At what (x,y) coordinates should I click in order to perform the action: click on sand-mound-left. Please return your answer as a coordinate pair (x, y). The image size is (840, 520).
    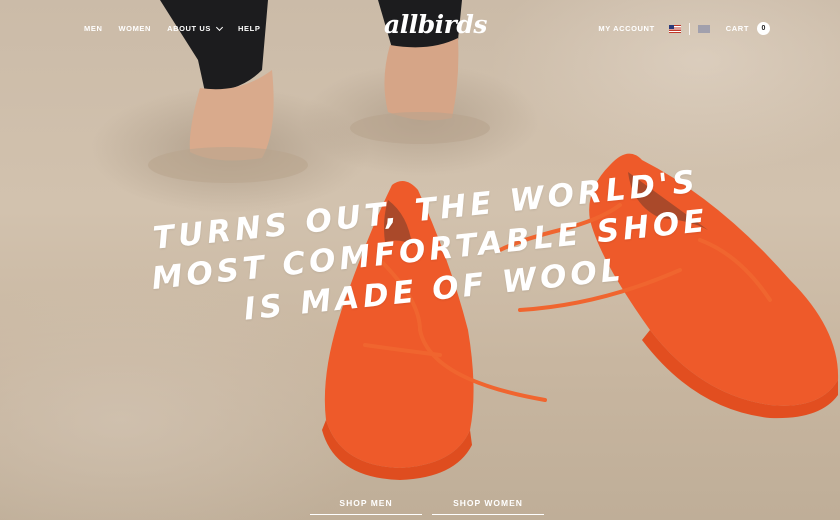
    Looking at the image, I should click on (228, 165).